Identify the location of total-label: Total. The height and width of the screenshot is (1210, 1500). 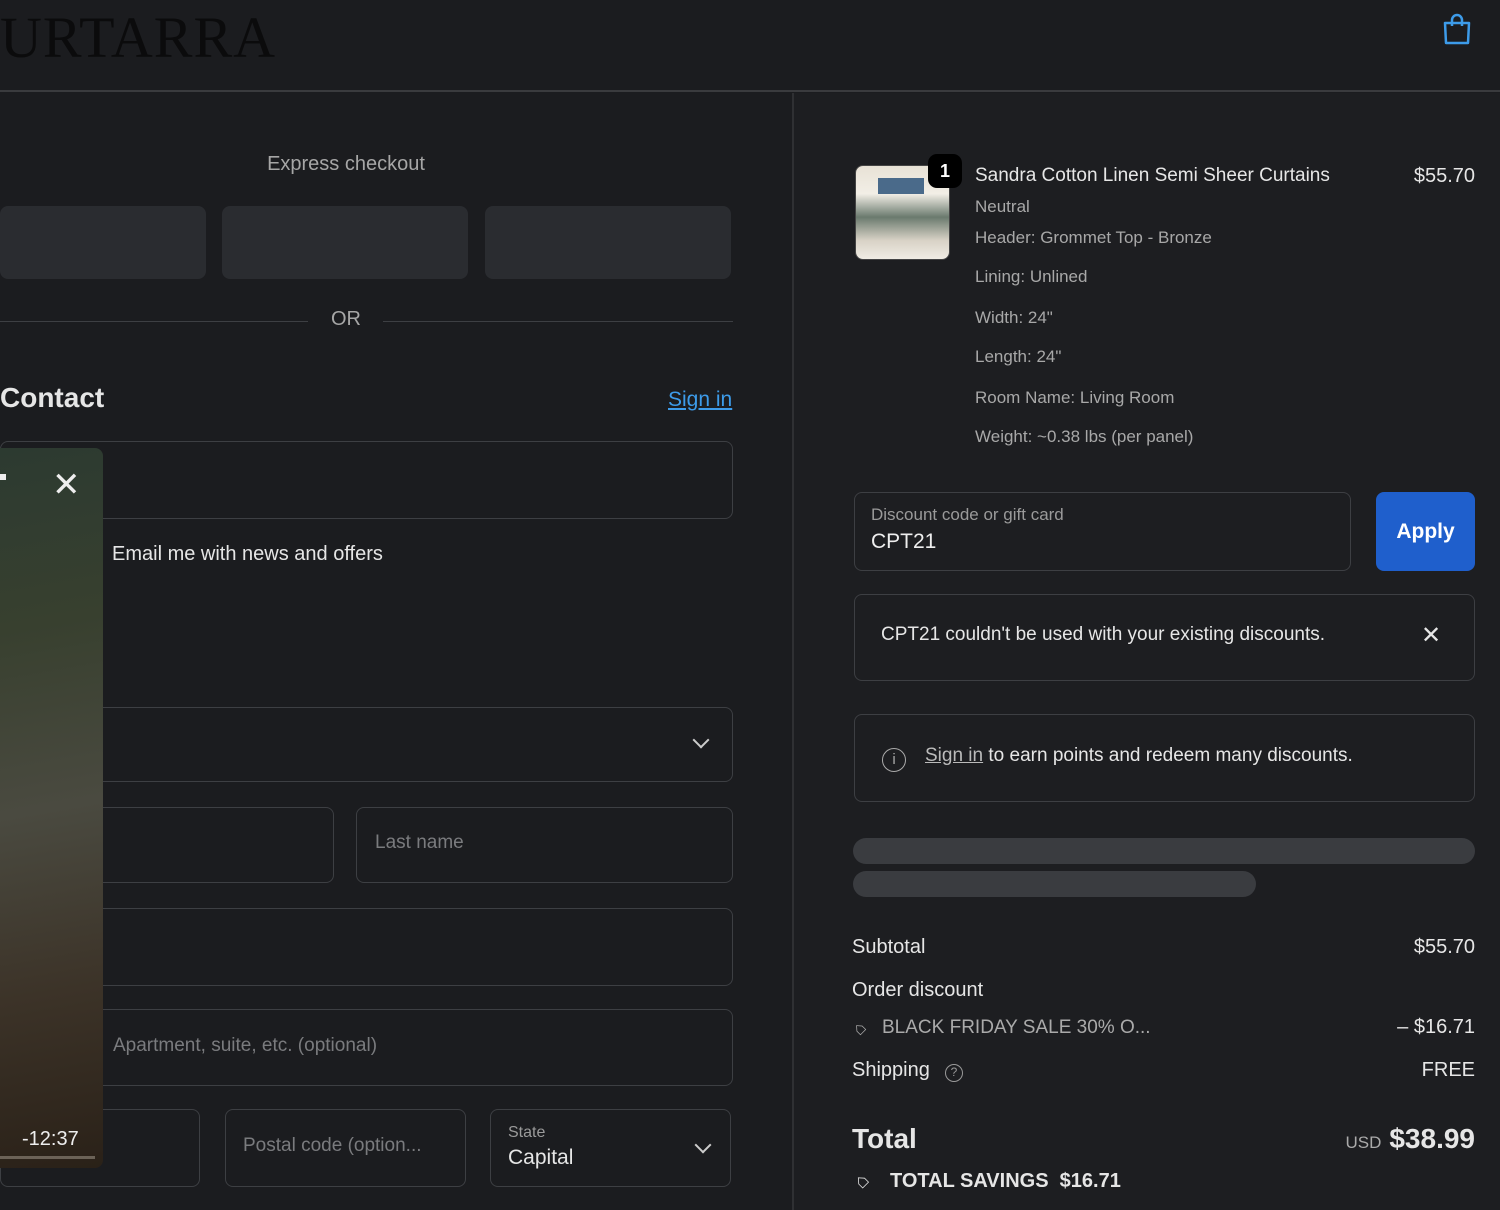
(884, 1138).